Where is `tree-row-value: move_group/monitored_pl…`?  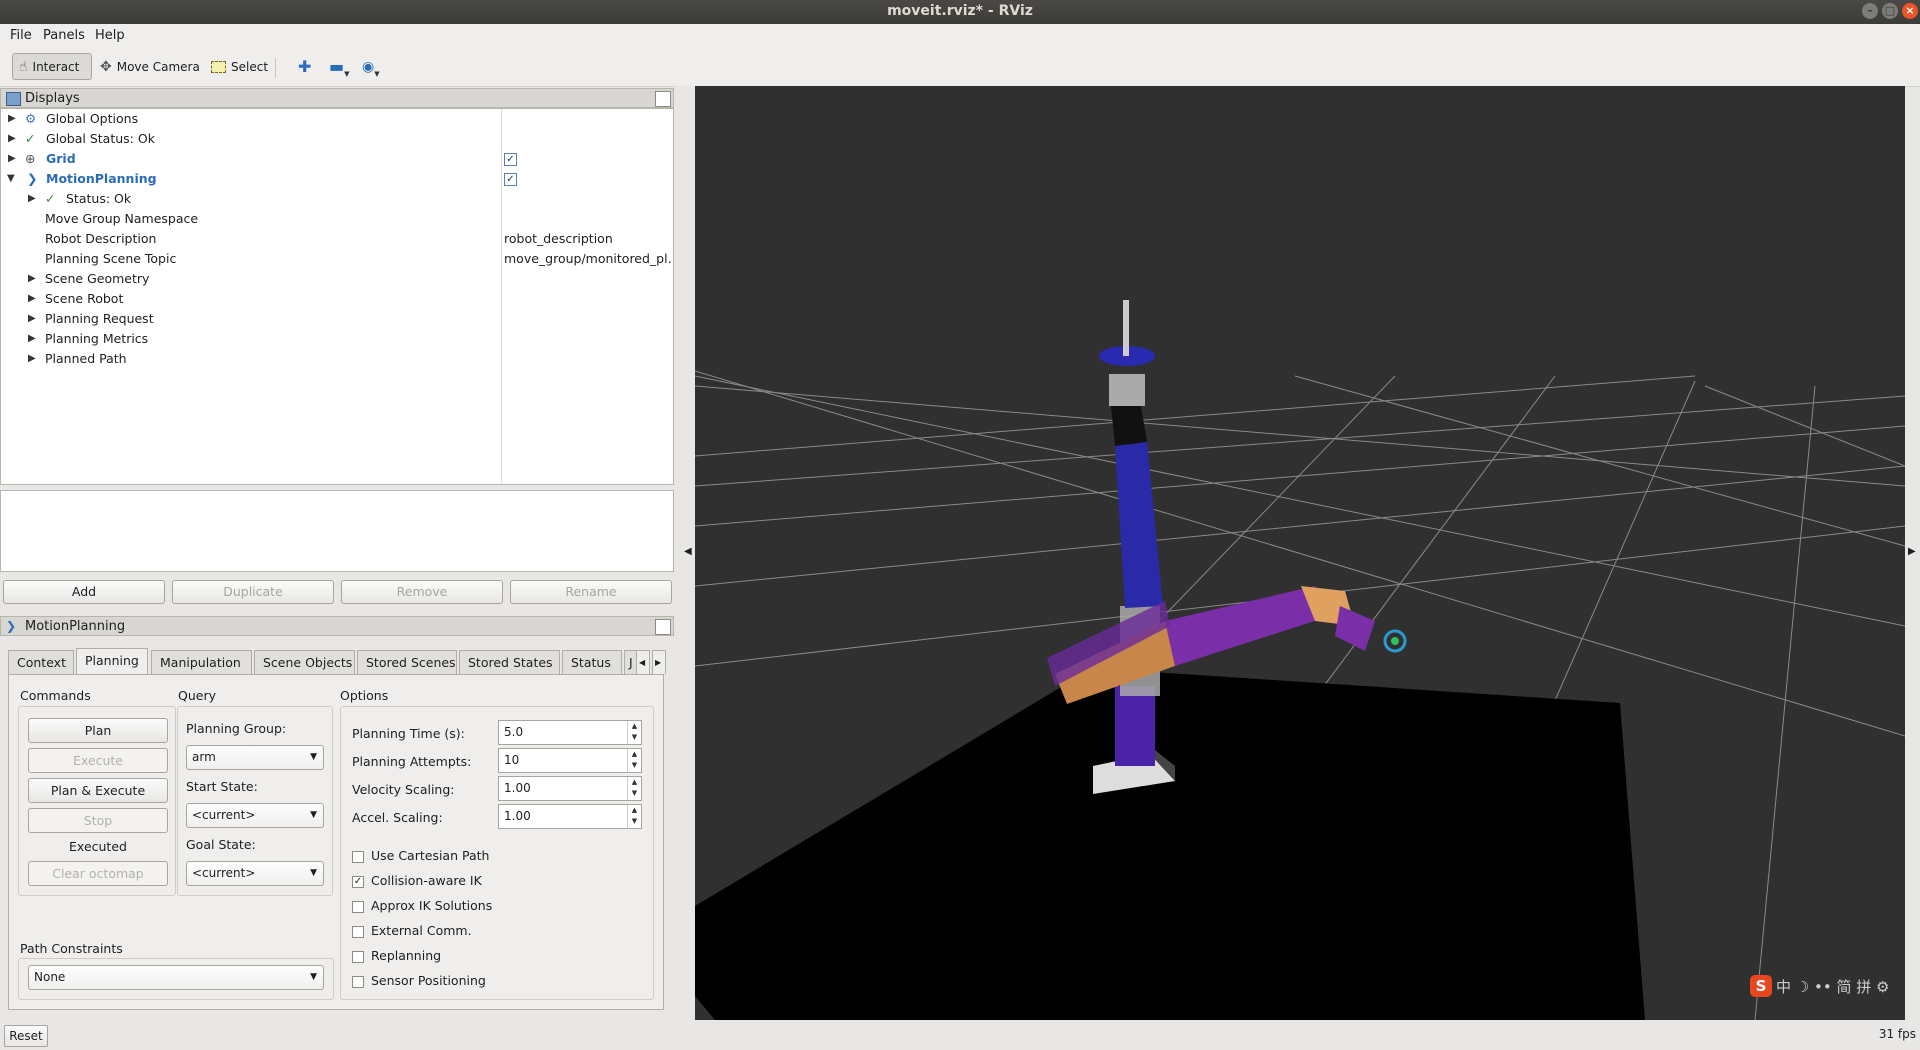 tree-row-value: move_group/monitored_pl… is located at coordinates (588, 259).